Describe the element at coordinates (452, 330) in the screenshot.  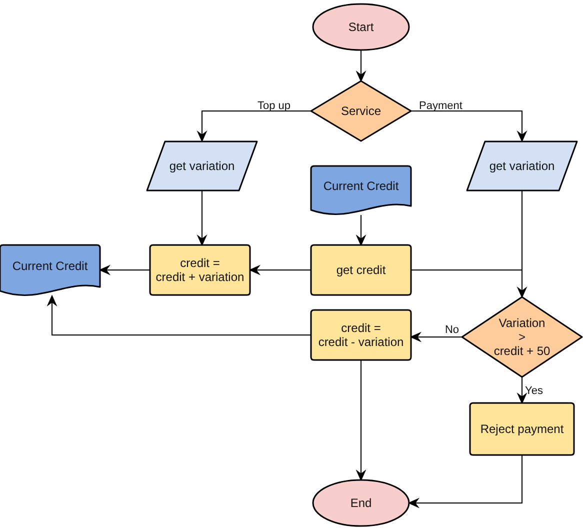
I see `edge-label: No` at that location.